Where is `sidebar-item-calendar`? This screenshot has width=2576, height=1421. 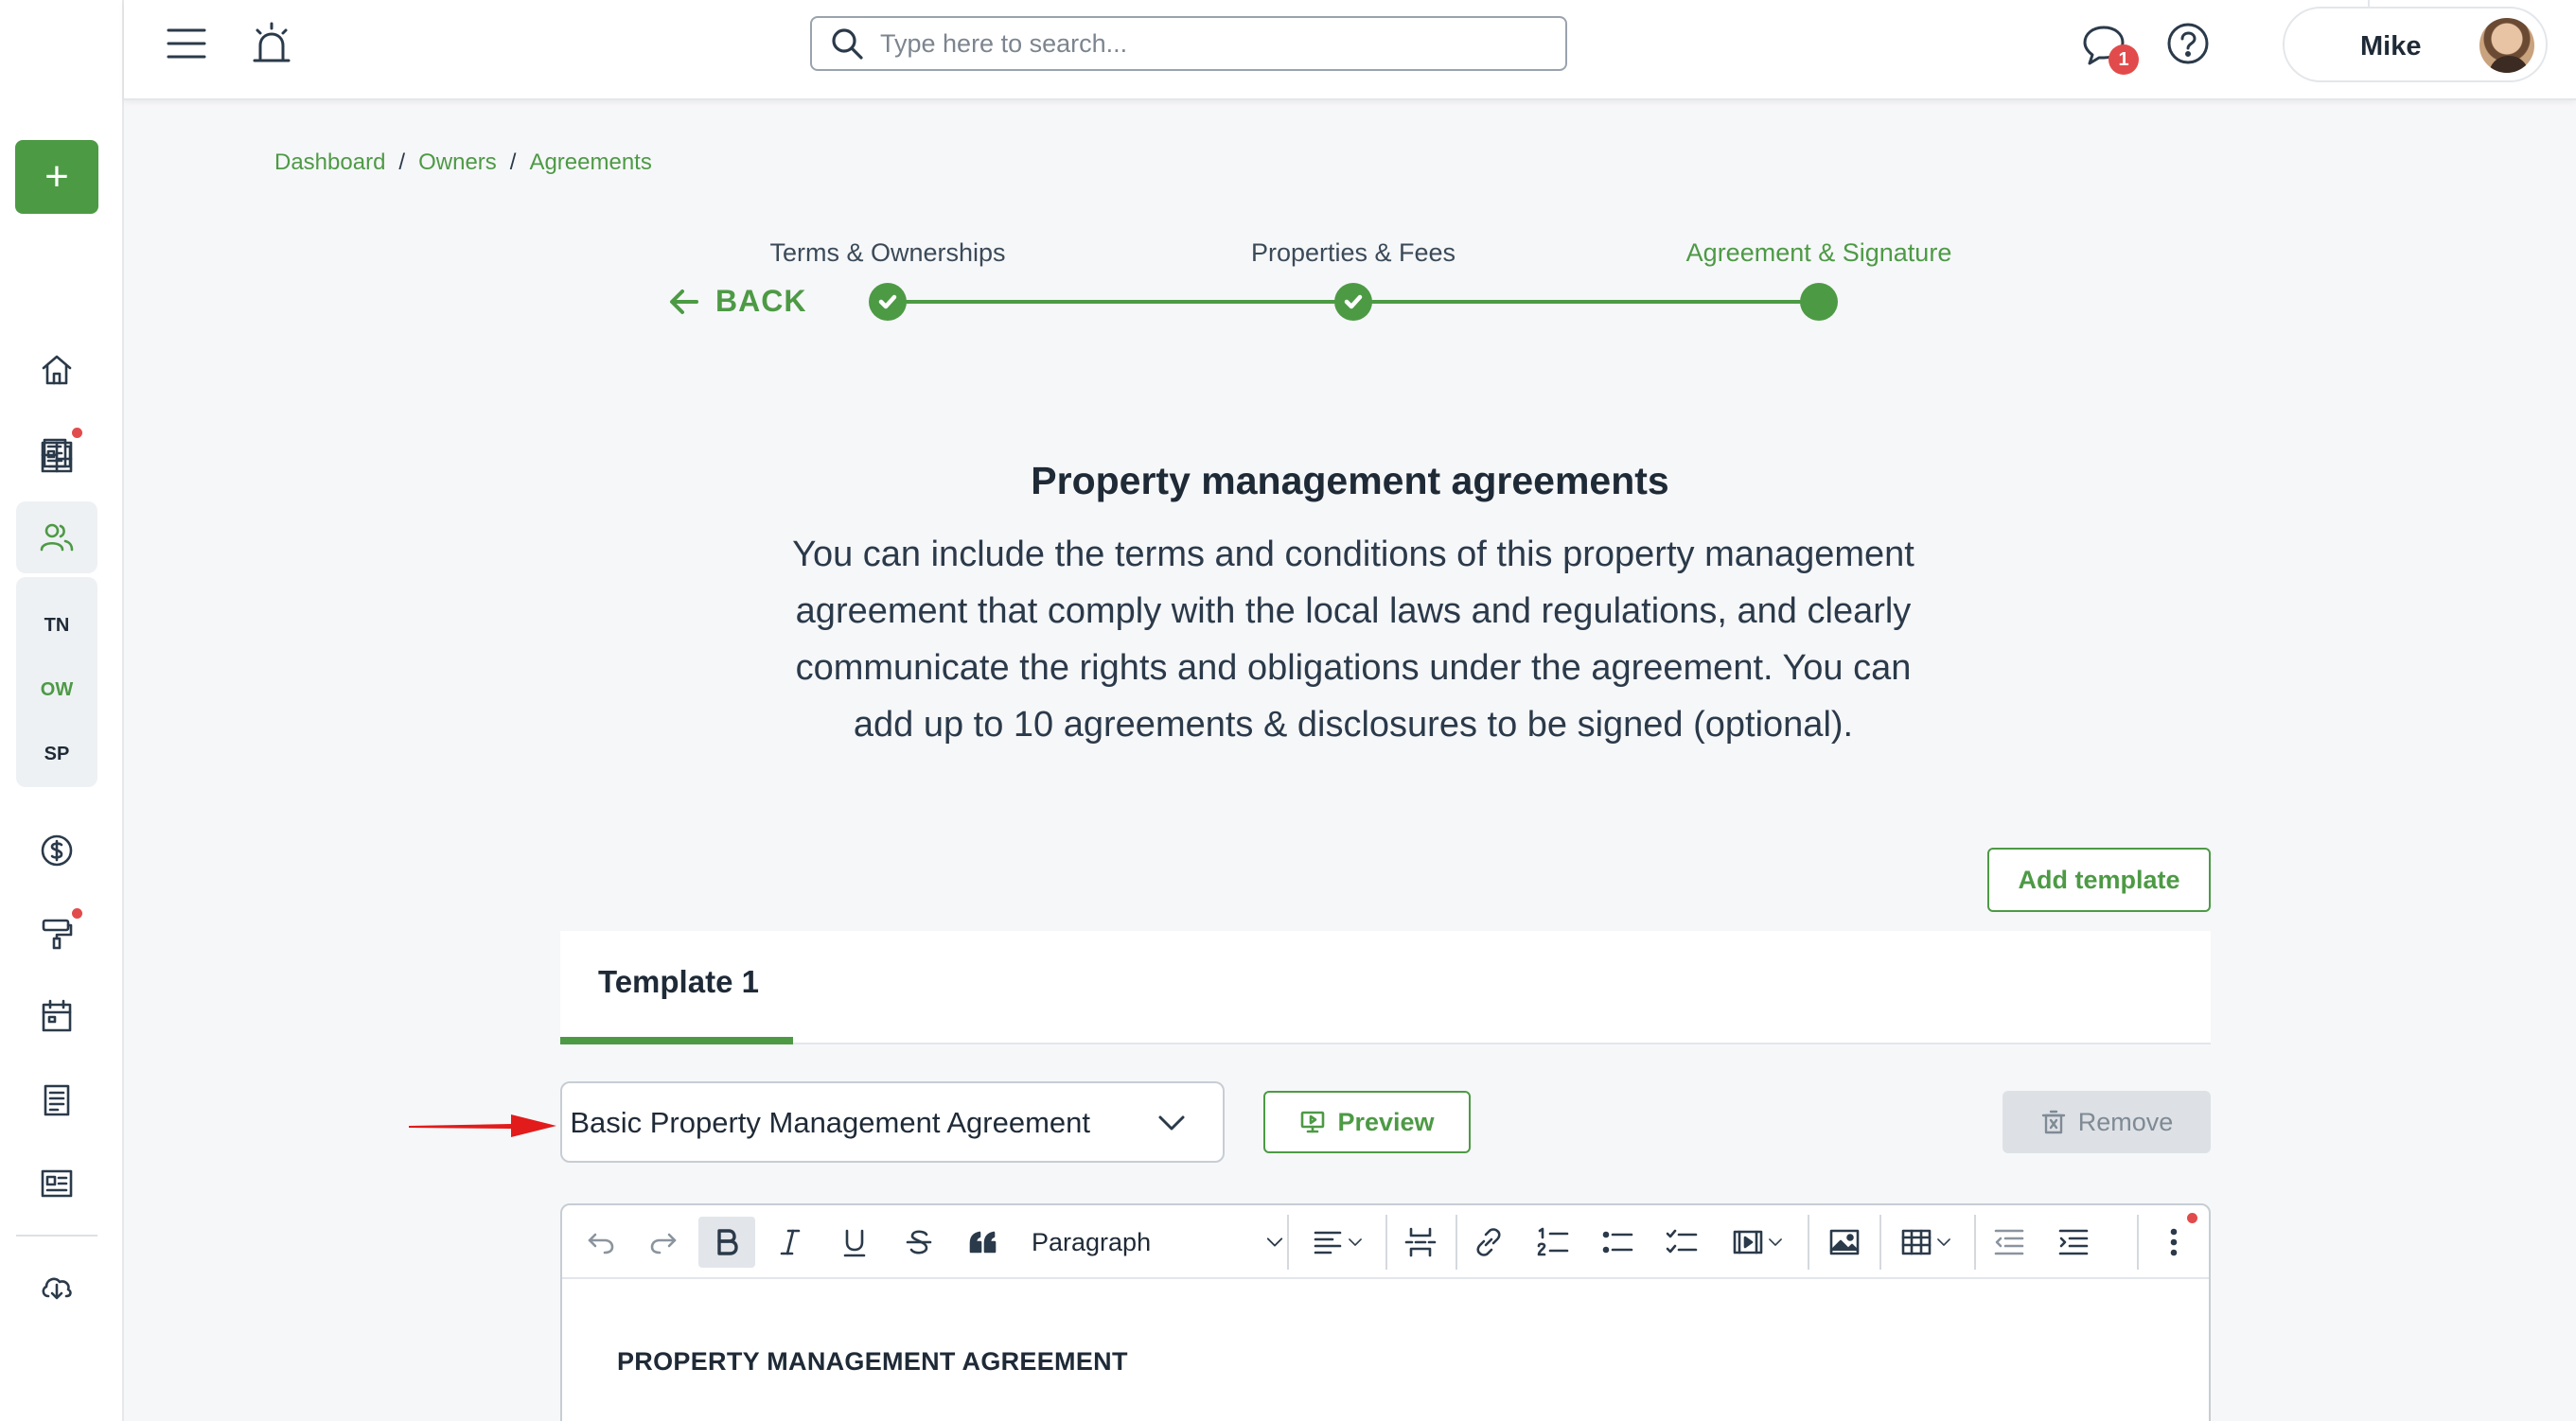 sidebar-item-calendar is located at coordinates (56, 1016).